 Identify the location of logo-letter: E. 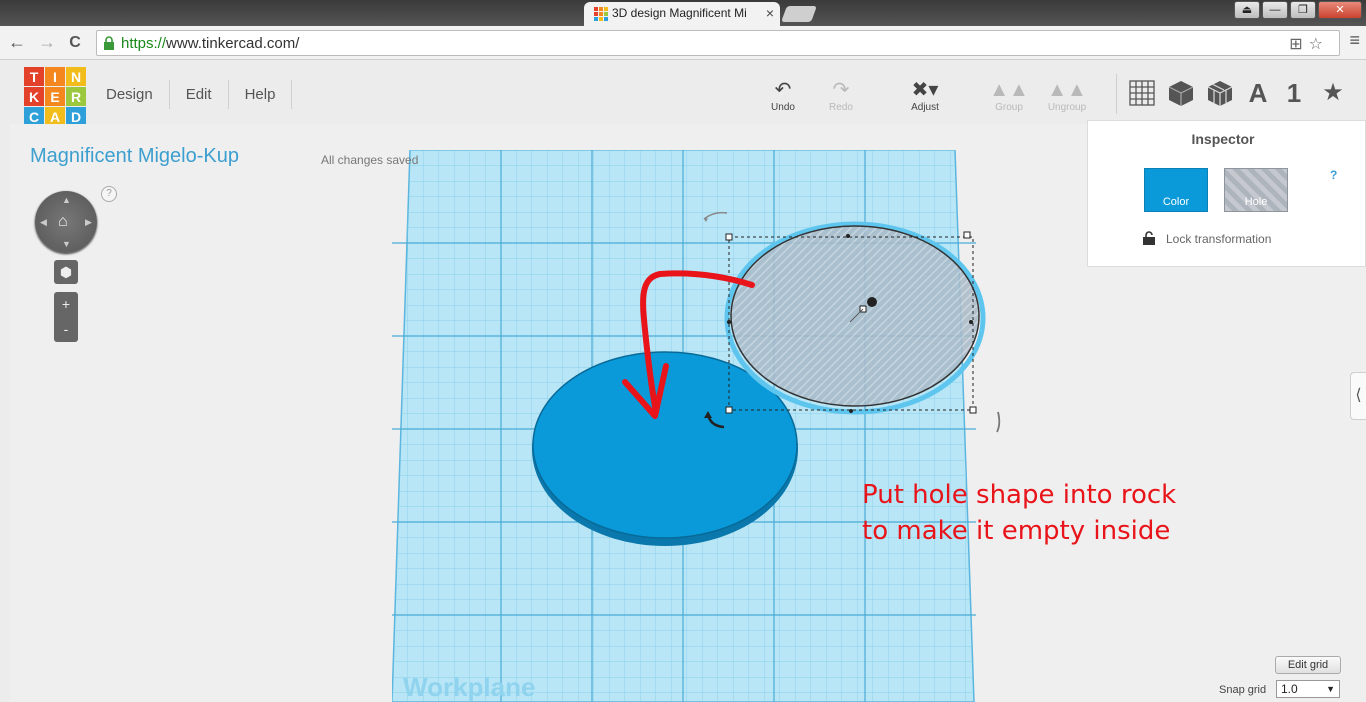
(55, 96).